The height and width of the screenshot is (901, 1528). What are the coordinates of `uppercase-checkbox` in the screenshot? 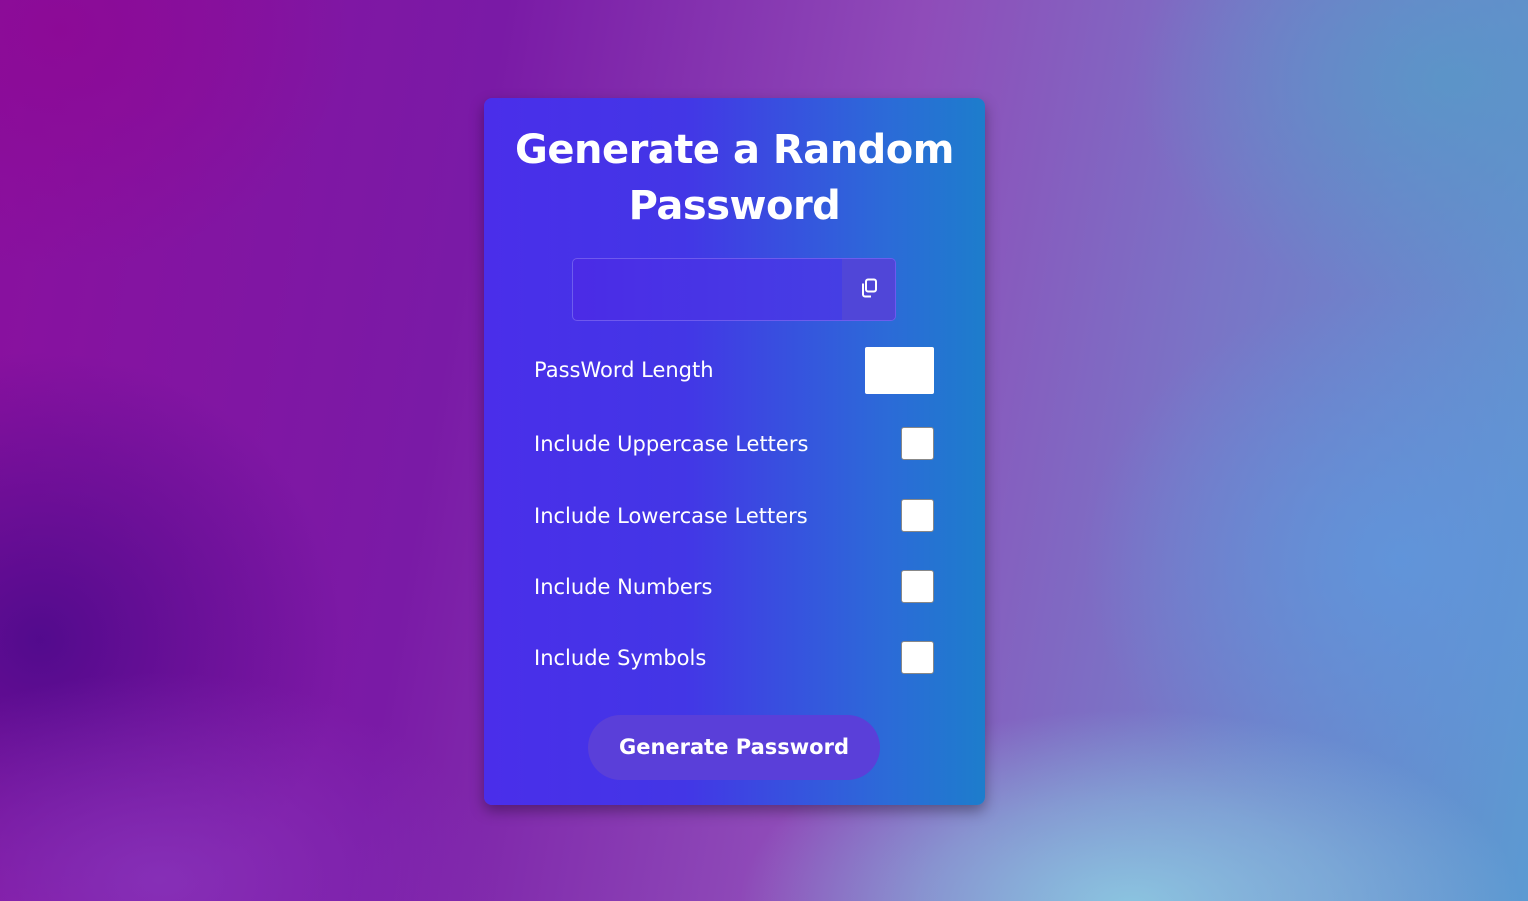 It's located at (917, 443).